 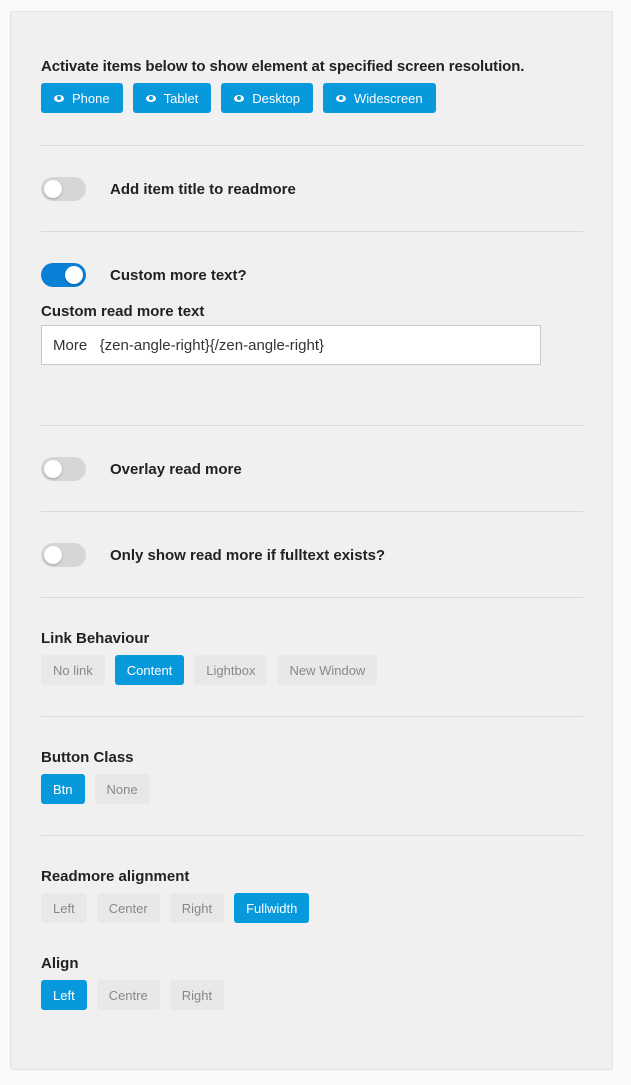 I want to click on link-behaviour-option-content: Content, so click(x=149, y=670).